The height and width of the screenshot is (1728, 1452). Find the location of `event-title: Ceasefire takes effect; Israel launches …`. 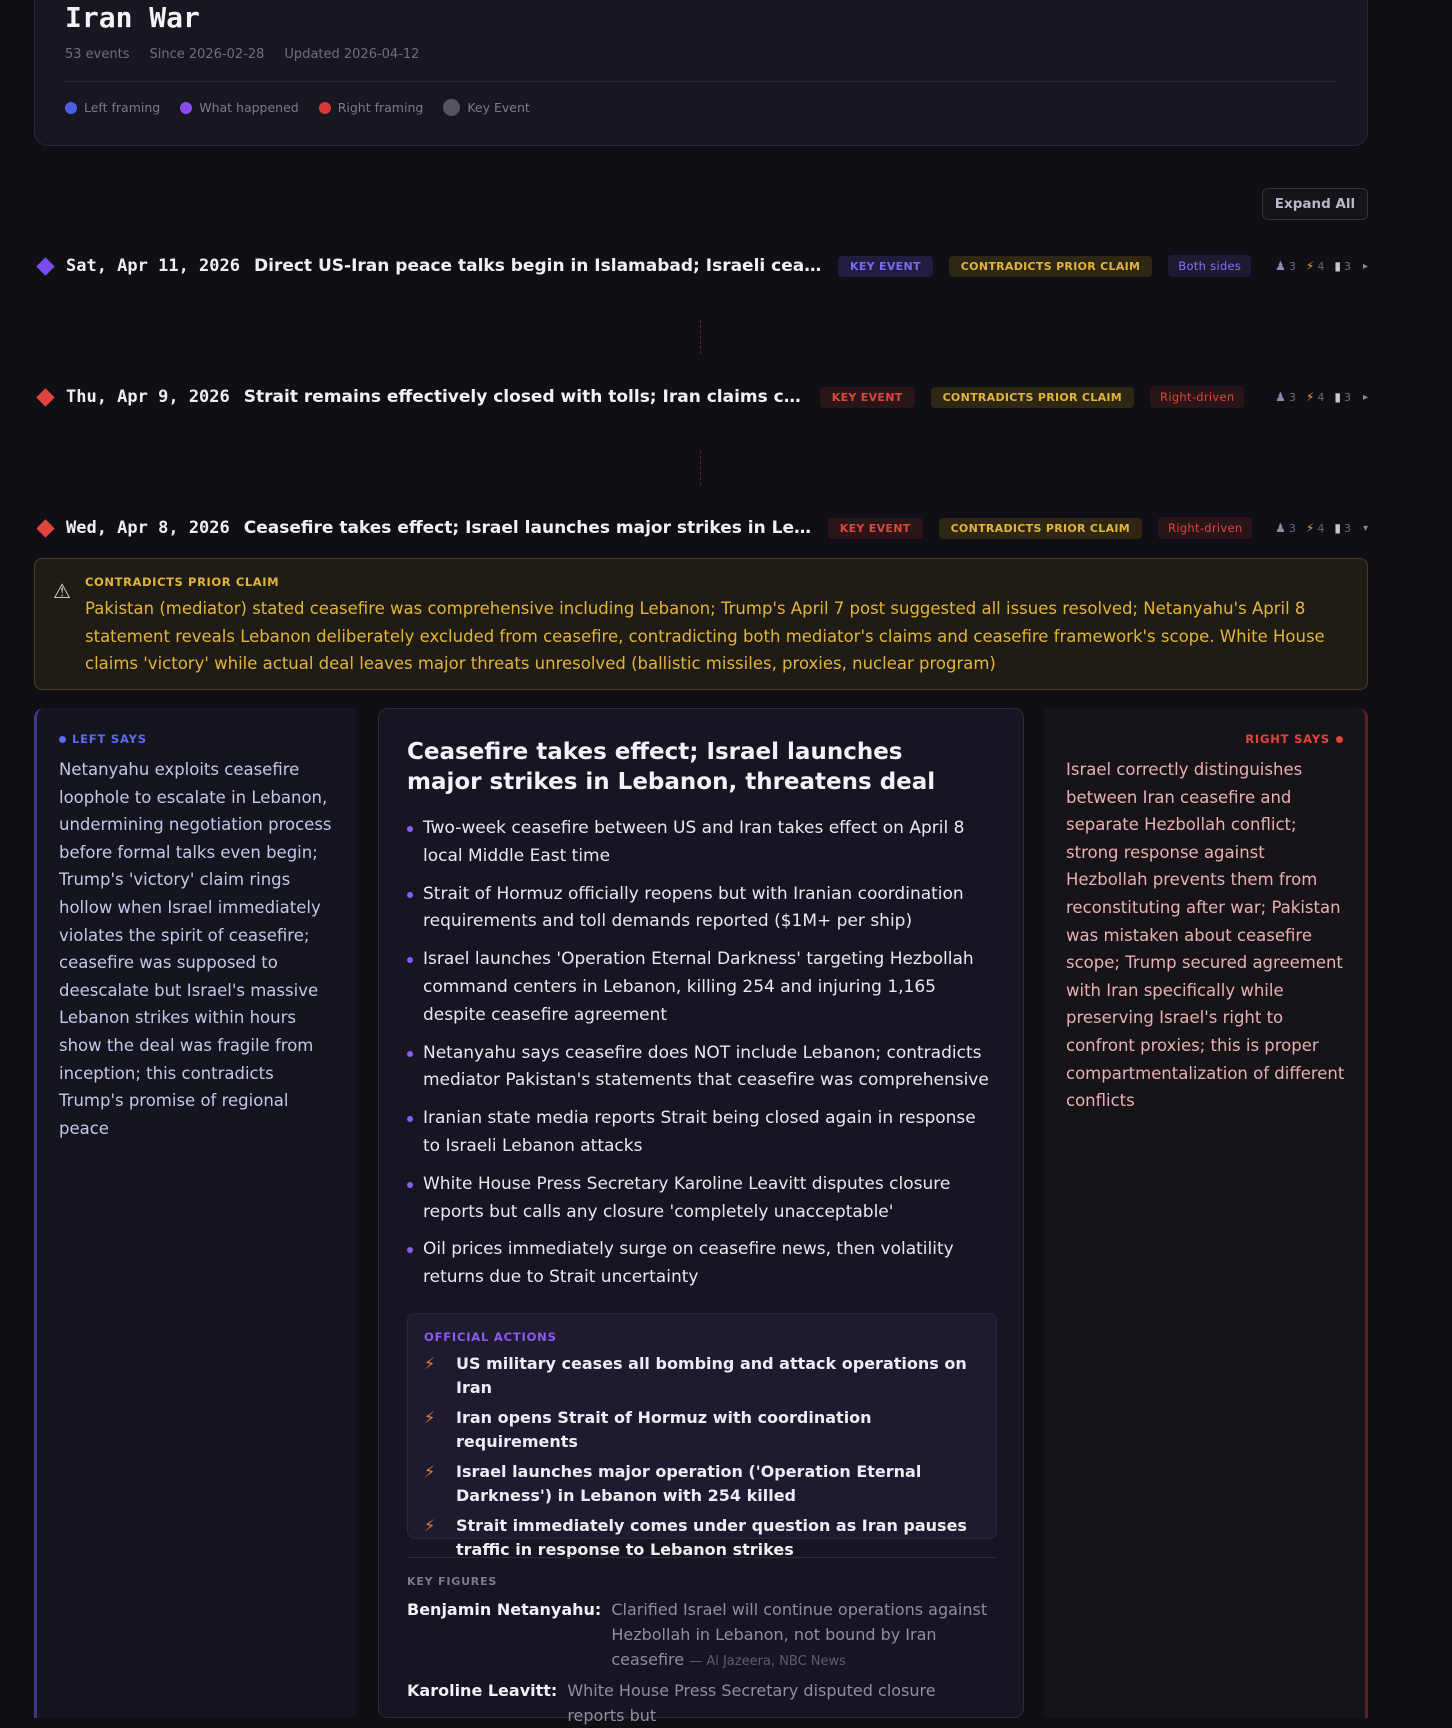

event-title: Ceasefire takes effect; Israel launches … is located at coordinates (527, 528).